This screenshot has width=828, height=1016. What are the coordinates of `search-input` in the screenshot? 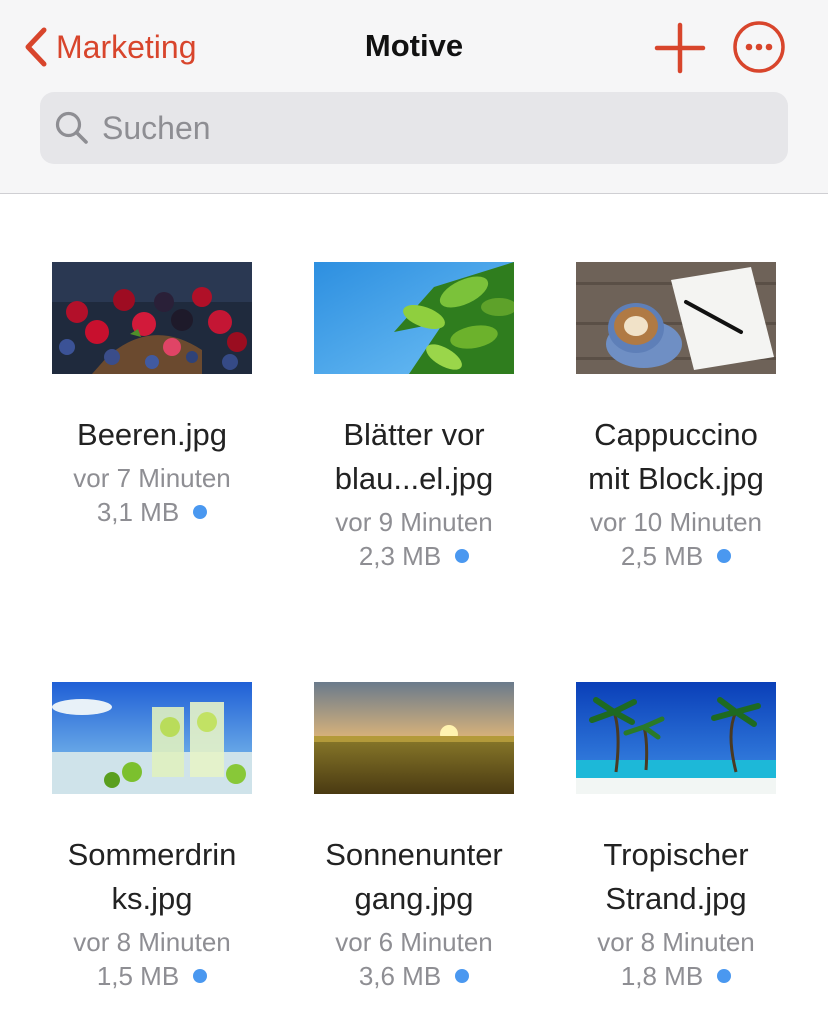 It's located at (422, 128).